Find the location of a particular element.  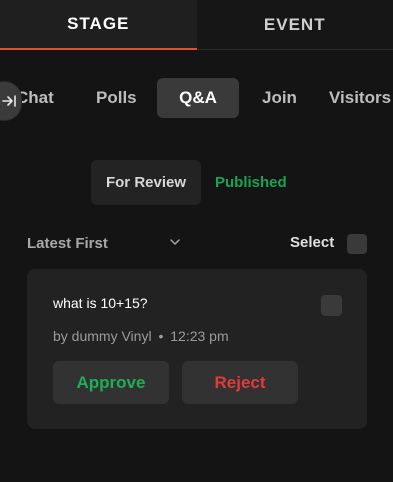

for-review-label: For Review is located at coordinates (146, 182).